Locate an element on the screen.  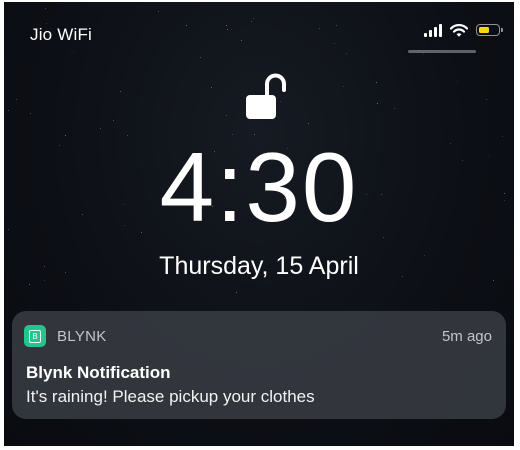
battery-icon is located at coordinates (489, 30).